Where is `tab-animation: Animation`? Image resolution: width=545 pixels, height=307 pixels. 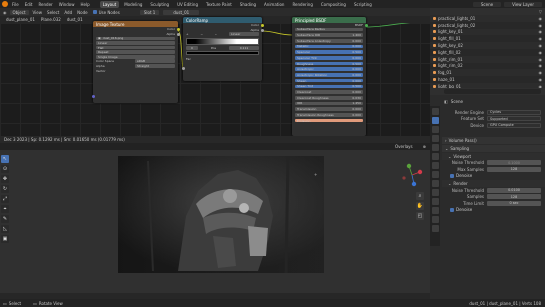 tab-animation: Animation is located at coordinates (274, 4).